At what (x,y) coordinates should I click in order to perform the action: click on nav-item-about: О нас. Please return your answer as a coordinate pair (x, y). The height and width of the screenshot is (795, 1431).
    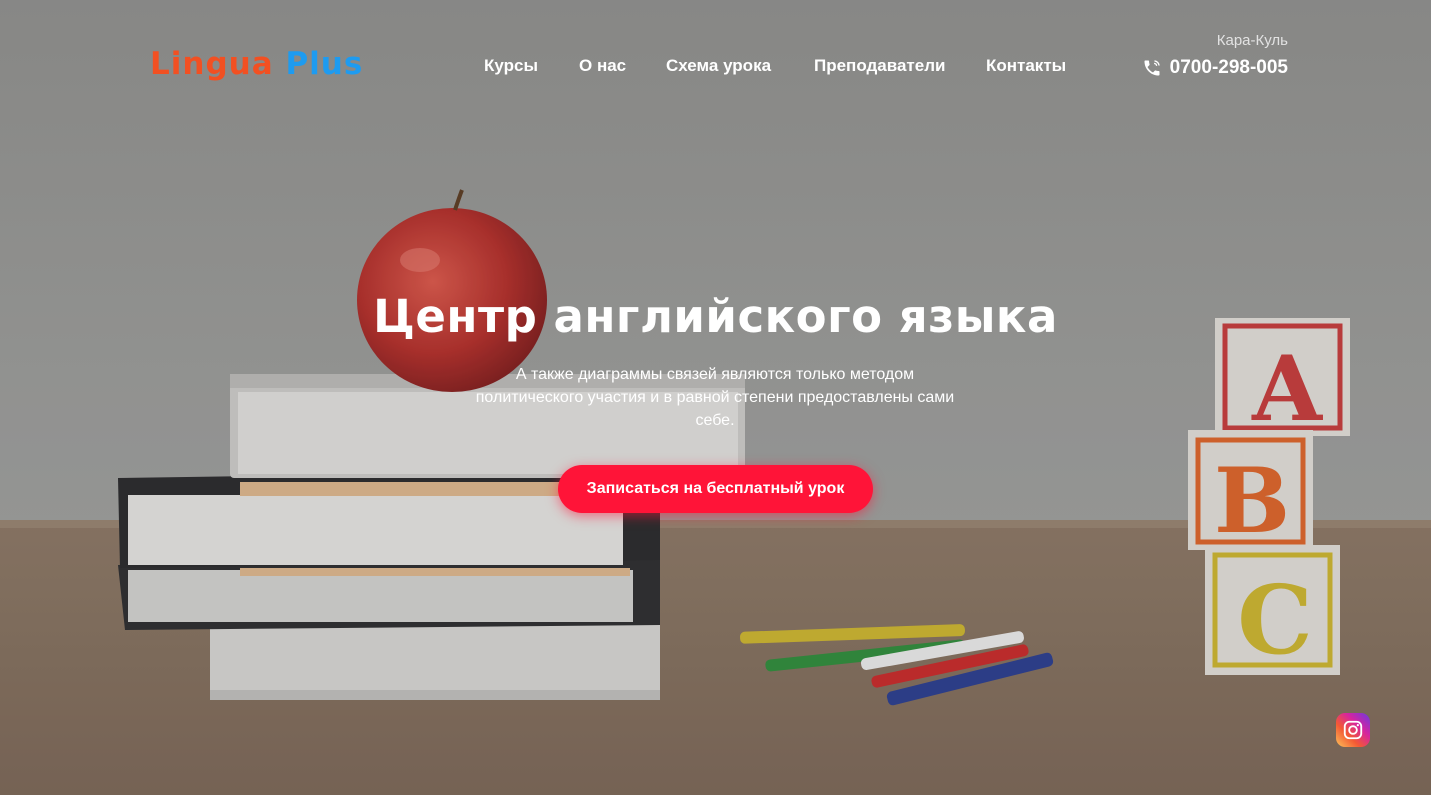
    Looking at the image, I should click on (602, 66).